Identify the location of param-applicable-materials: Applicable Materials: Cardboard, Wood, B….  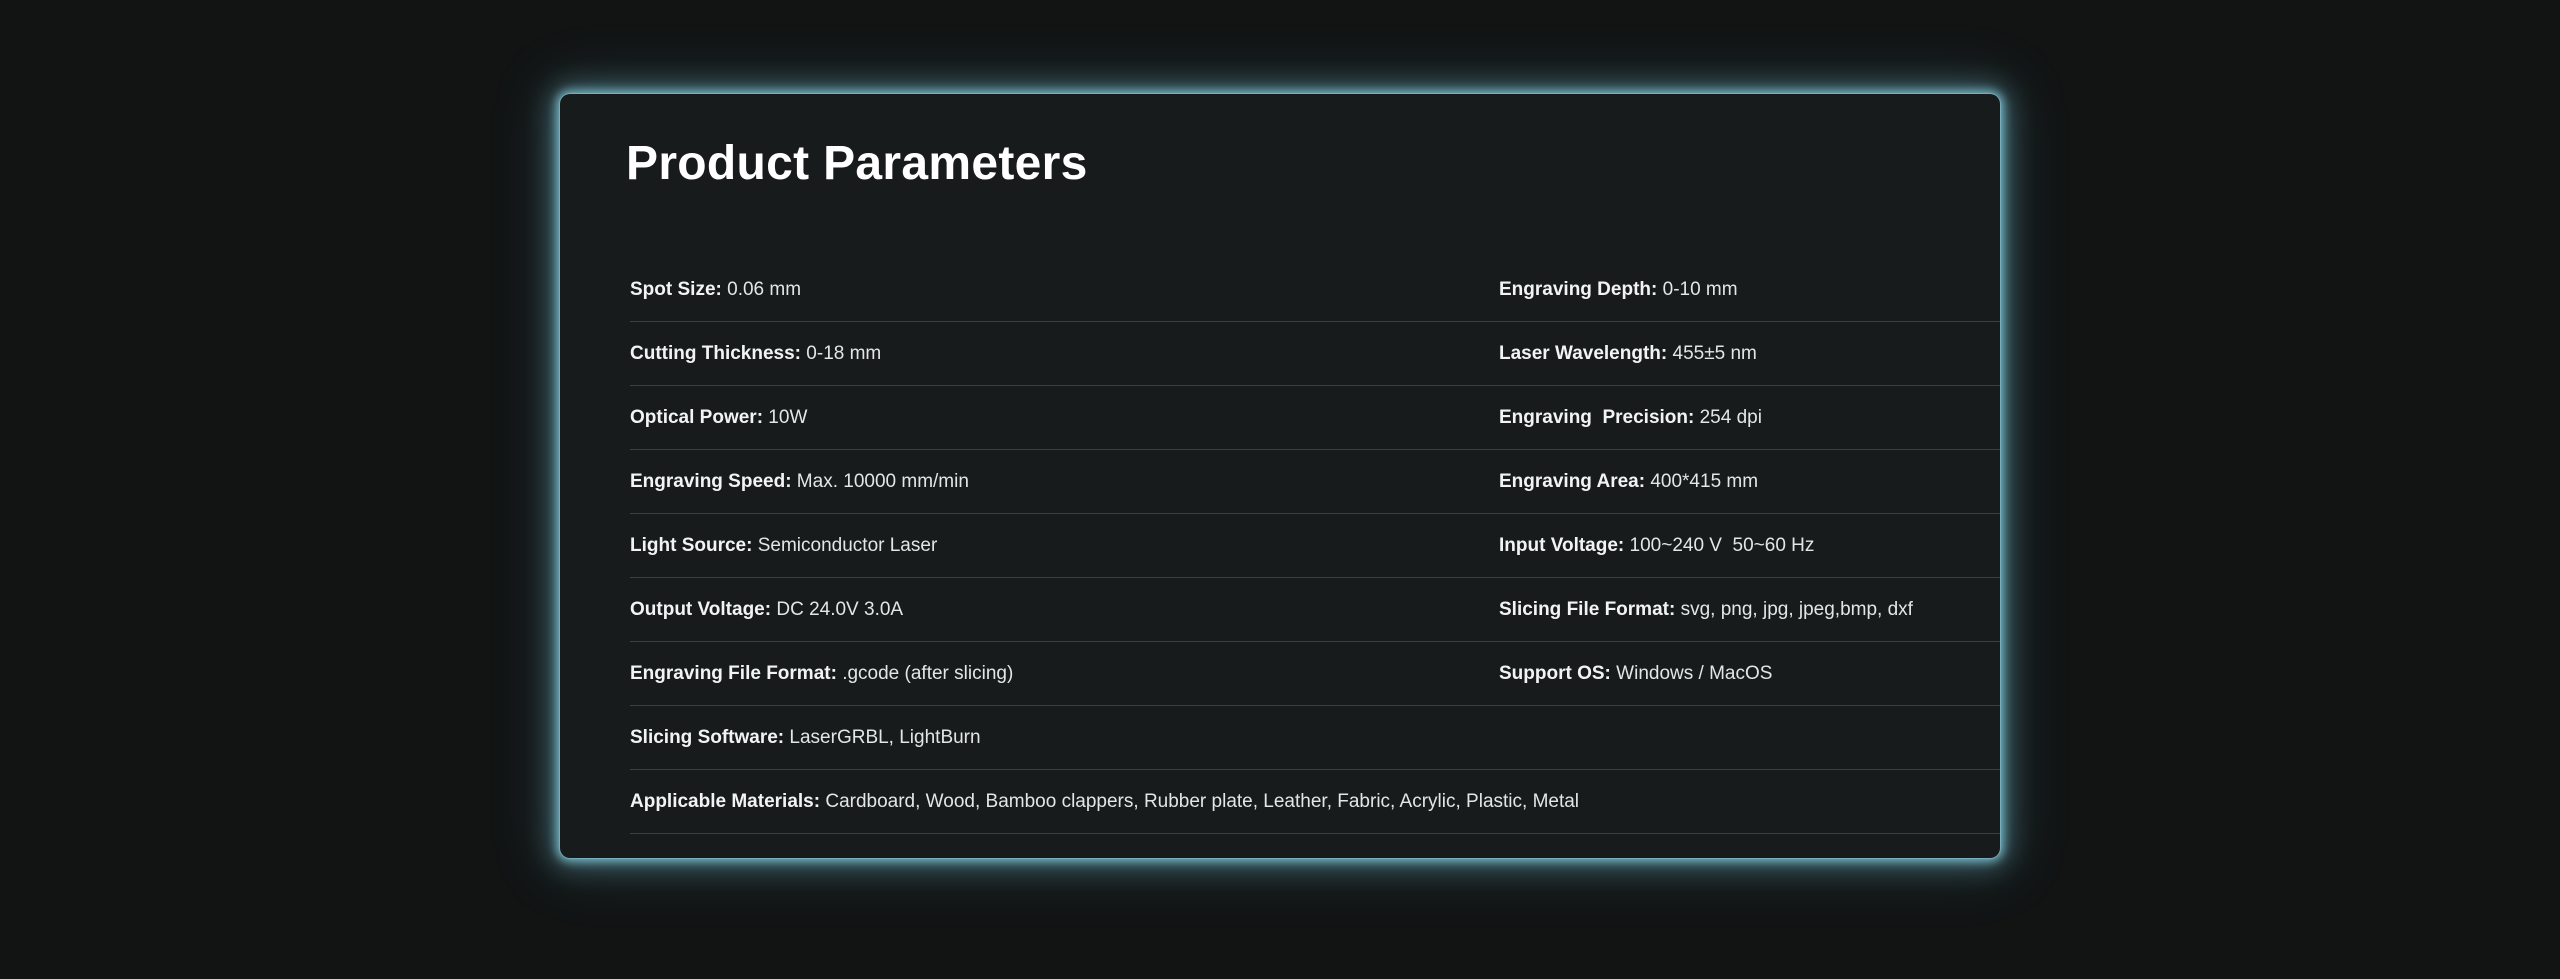
(1315, 802).